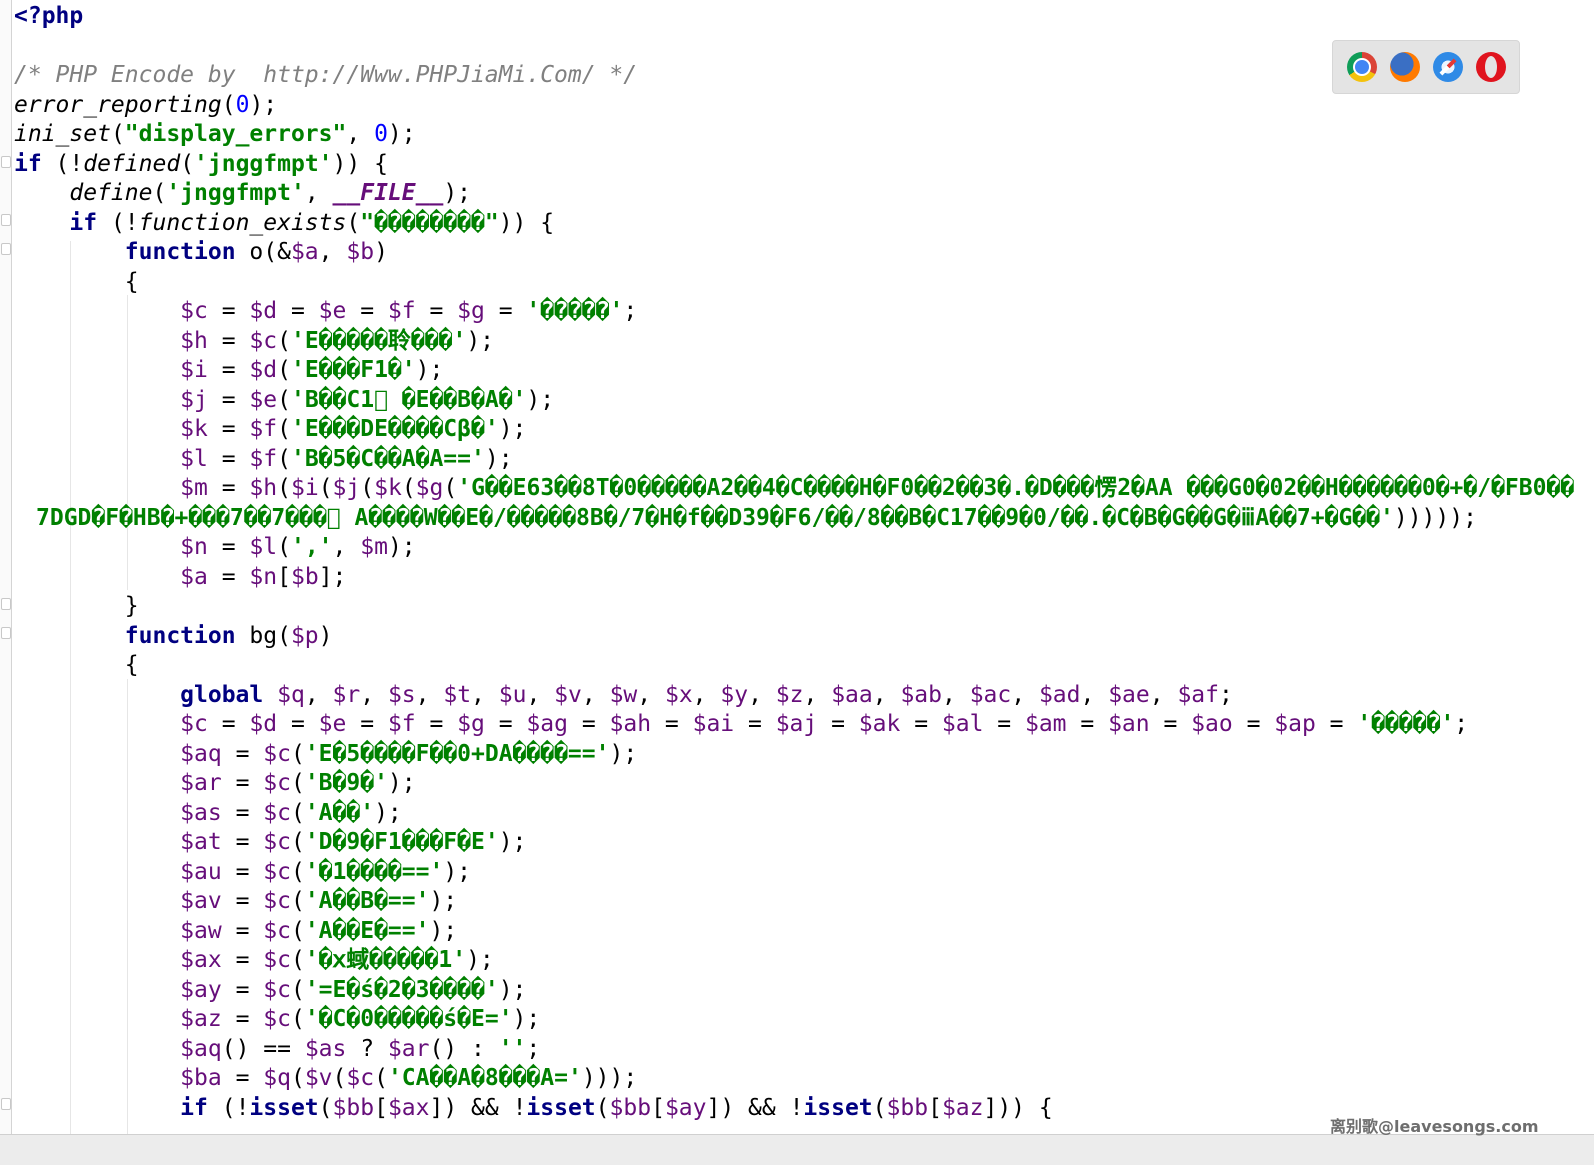  What do you see at coordinates (201, 1078) in the screenshot?
I see `code-token: $ba` at bounding box center [201, 1078].